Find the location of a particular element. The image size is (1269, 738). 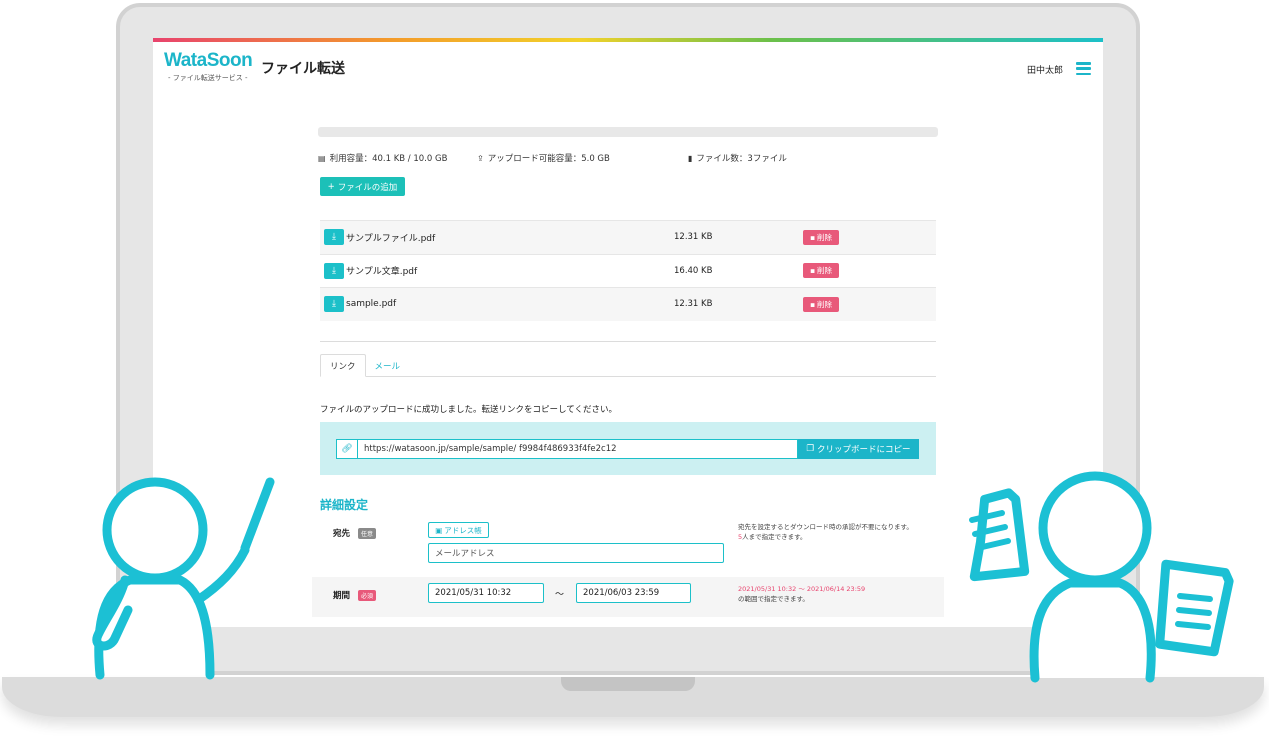

logo: WataSoon - ファイル転送サービス - is located at coordinates (209, 66).